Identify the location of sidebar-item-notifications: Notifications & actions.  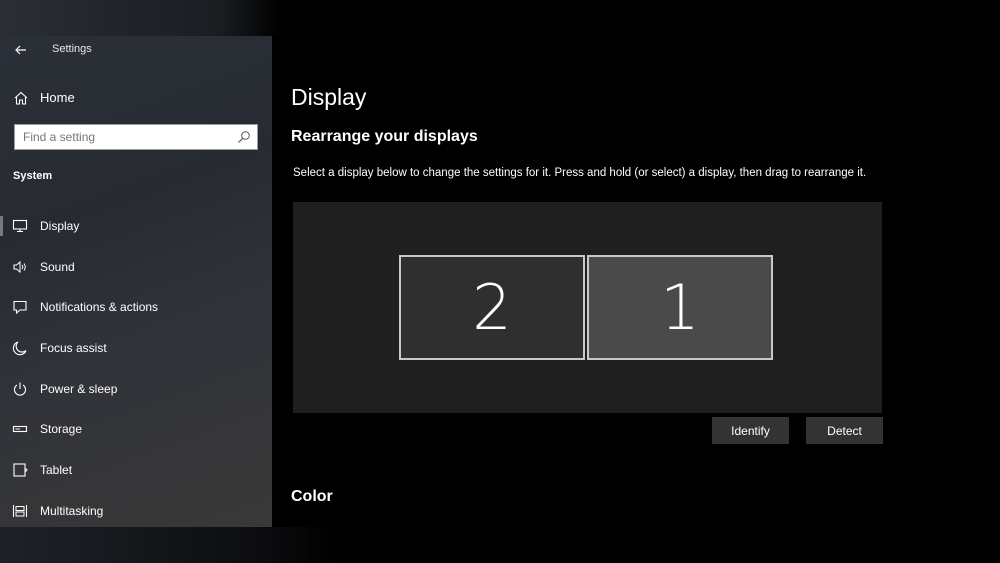
(136, 307).